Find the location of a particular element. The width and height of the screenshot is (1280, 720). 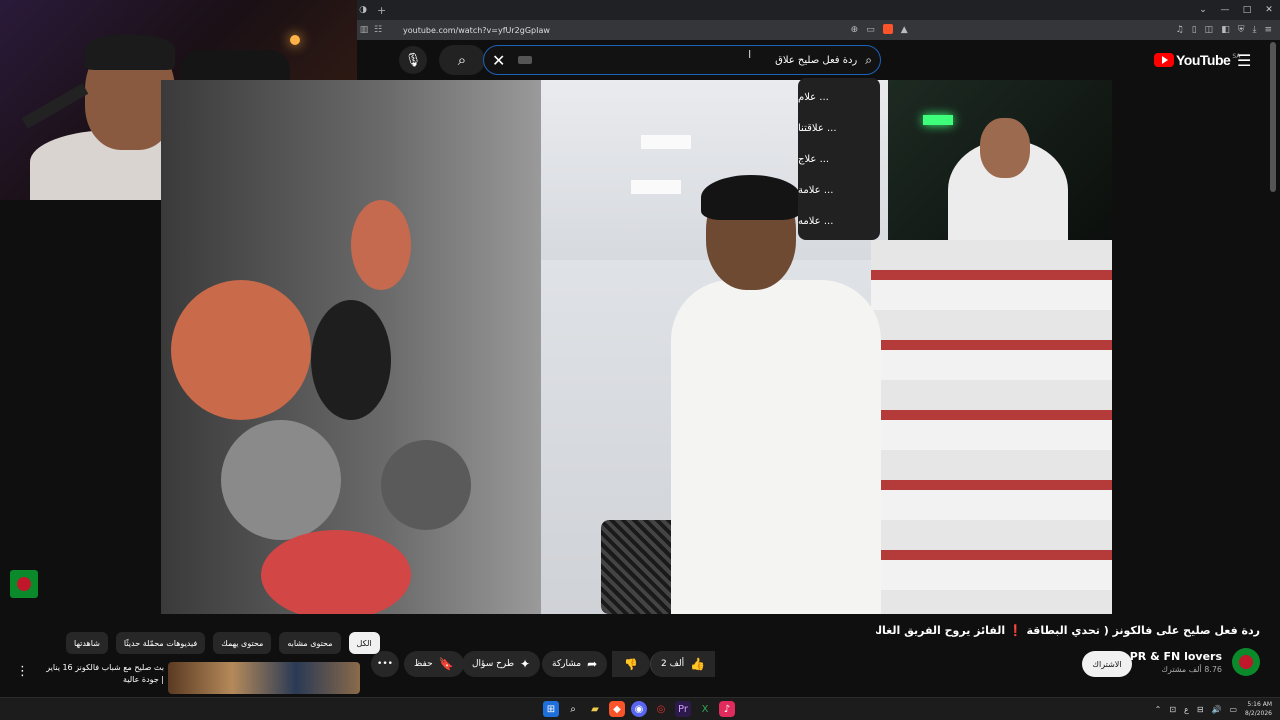

excel-icon: X is located at coordinates (705, 709).